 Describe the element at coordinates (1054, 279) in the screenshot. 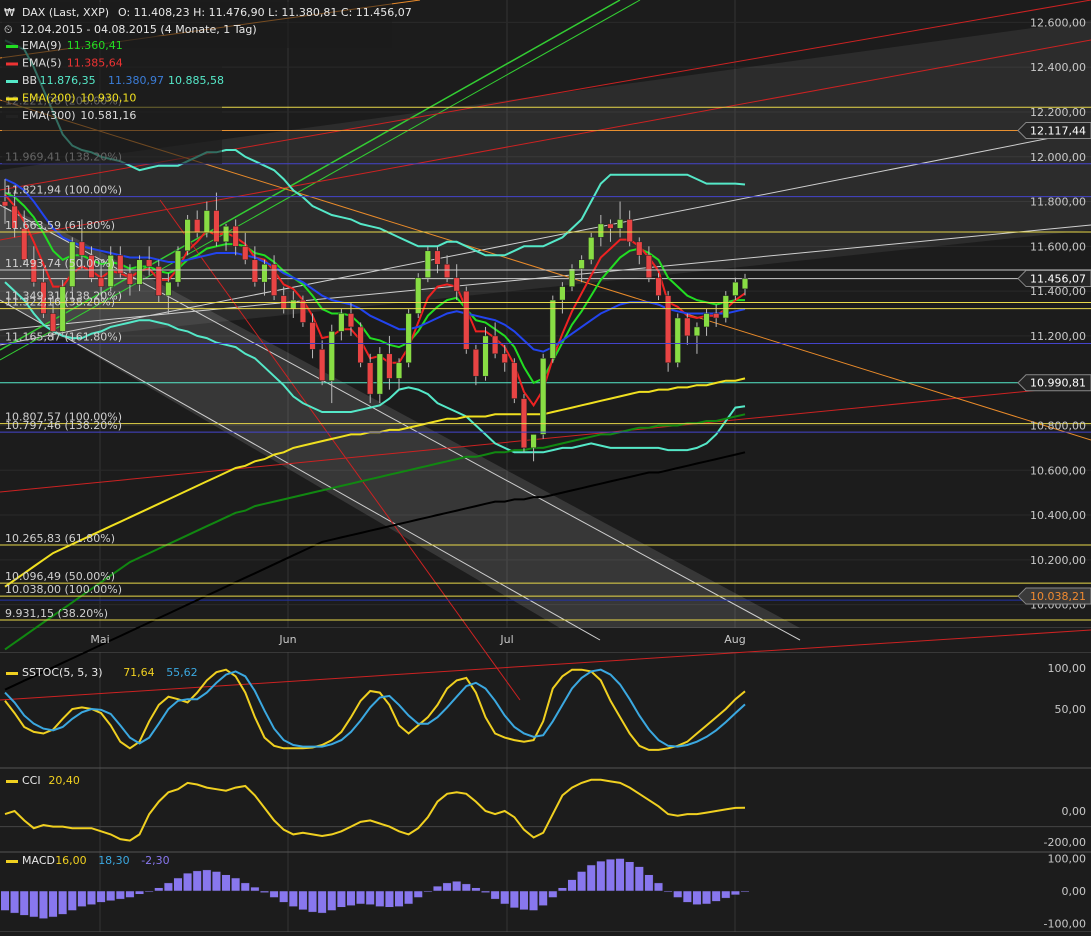

I see `price-marker: 11.456,07` at that location.